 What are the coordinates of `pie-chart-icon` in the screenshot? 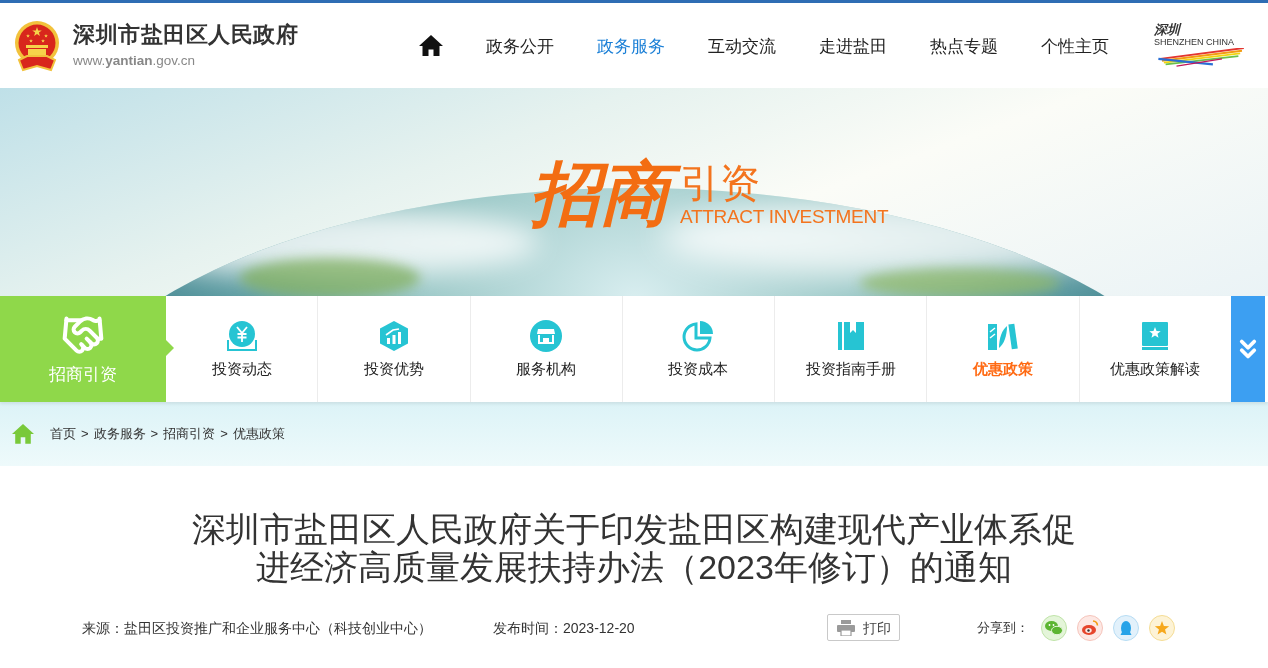 It's located at (698, 336).